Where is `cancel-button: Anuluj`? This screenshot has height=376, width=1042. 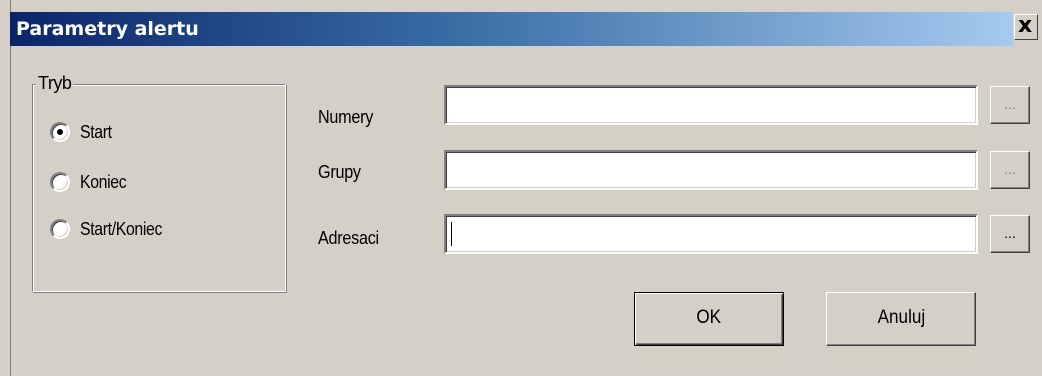 cancel-button: Anuluj is located at coordinates (901, 319).